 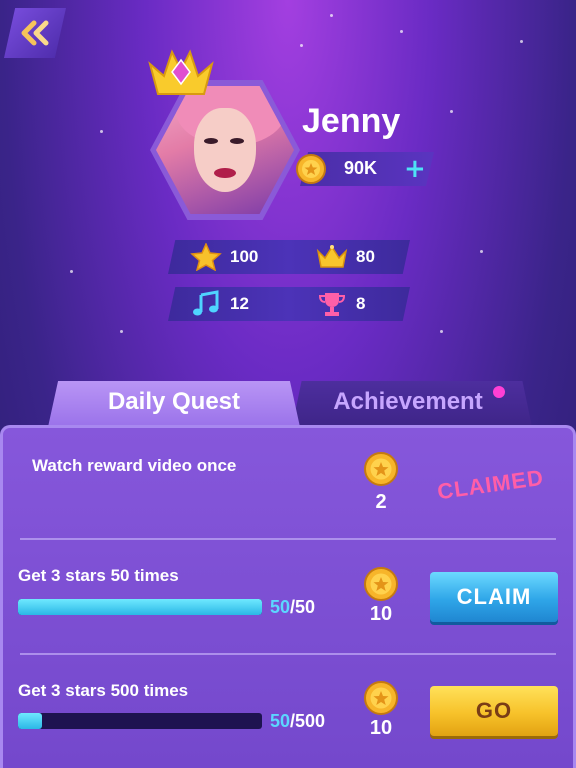 I want to click on avatar-face, so click(x=225, y=150).